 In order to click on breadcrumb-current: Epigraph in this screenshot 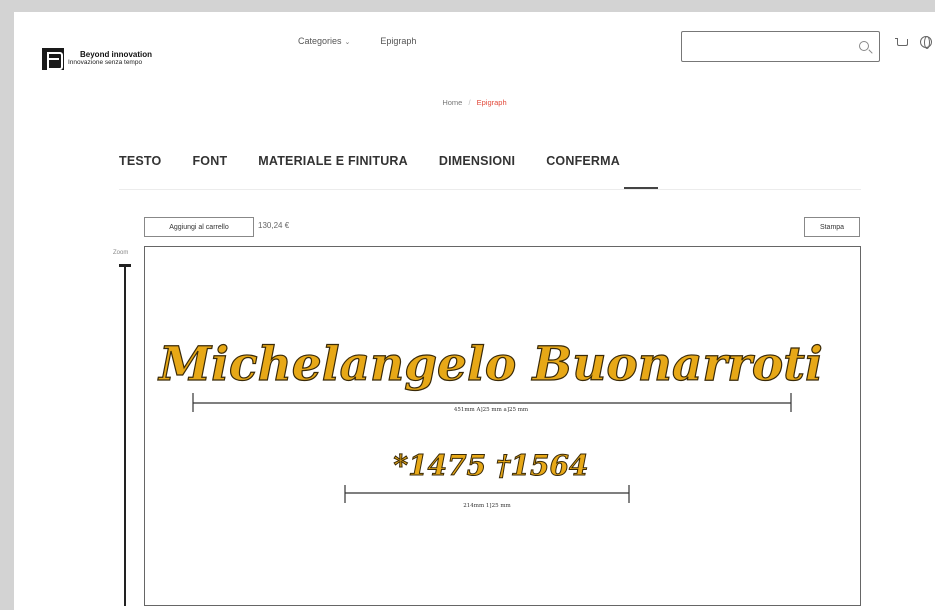, I will do `click(491, 102)`.